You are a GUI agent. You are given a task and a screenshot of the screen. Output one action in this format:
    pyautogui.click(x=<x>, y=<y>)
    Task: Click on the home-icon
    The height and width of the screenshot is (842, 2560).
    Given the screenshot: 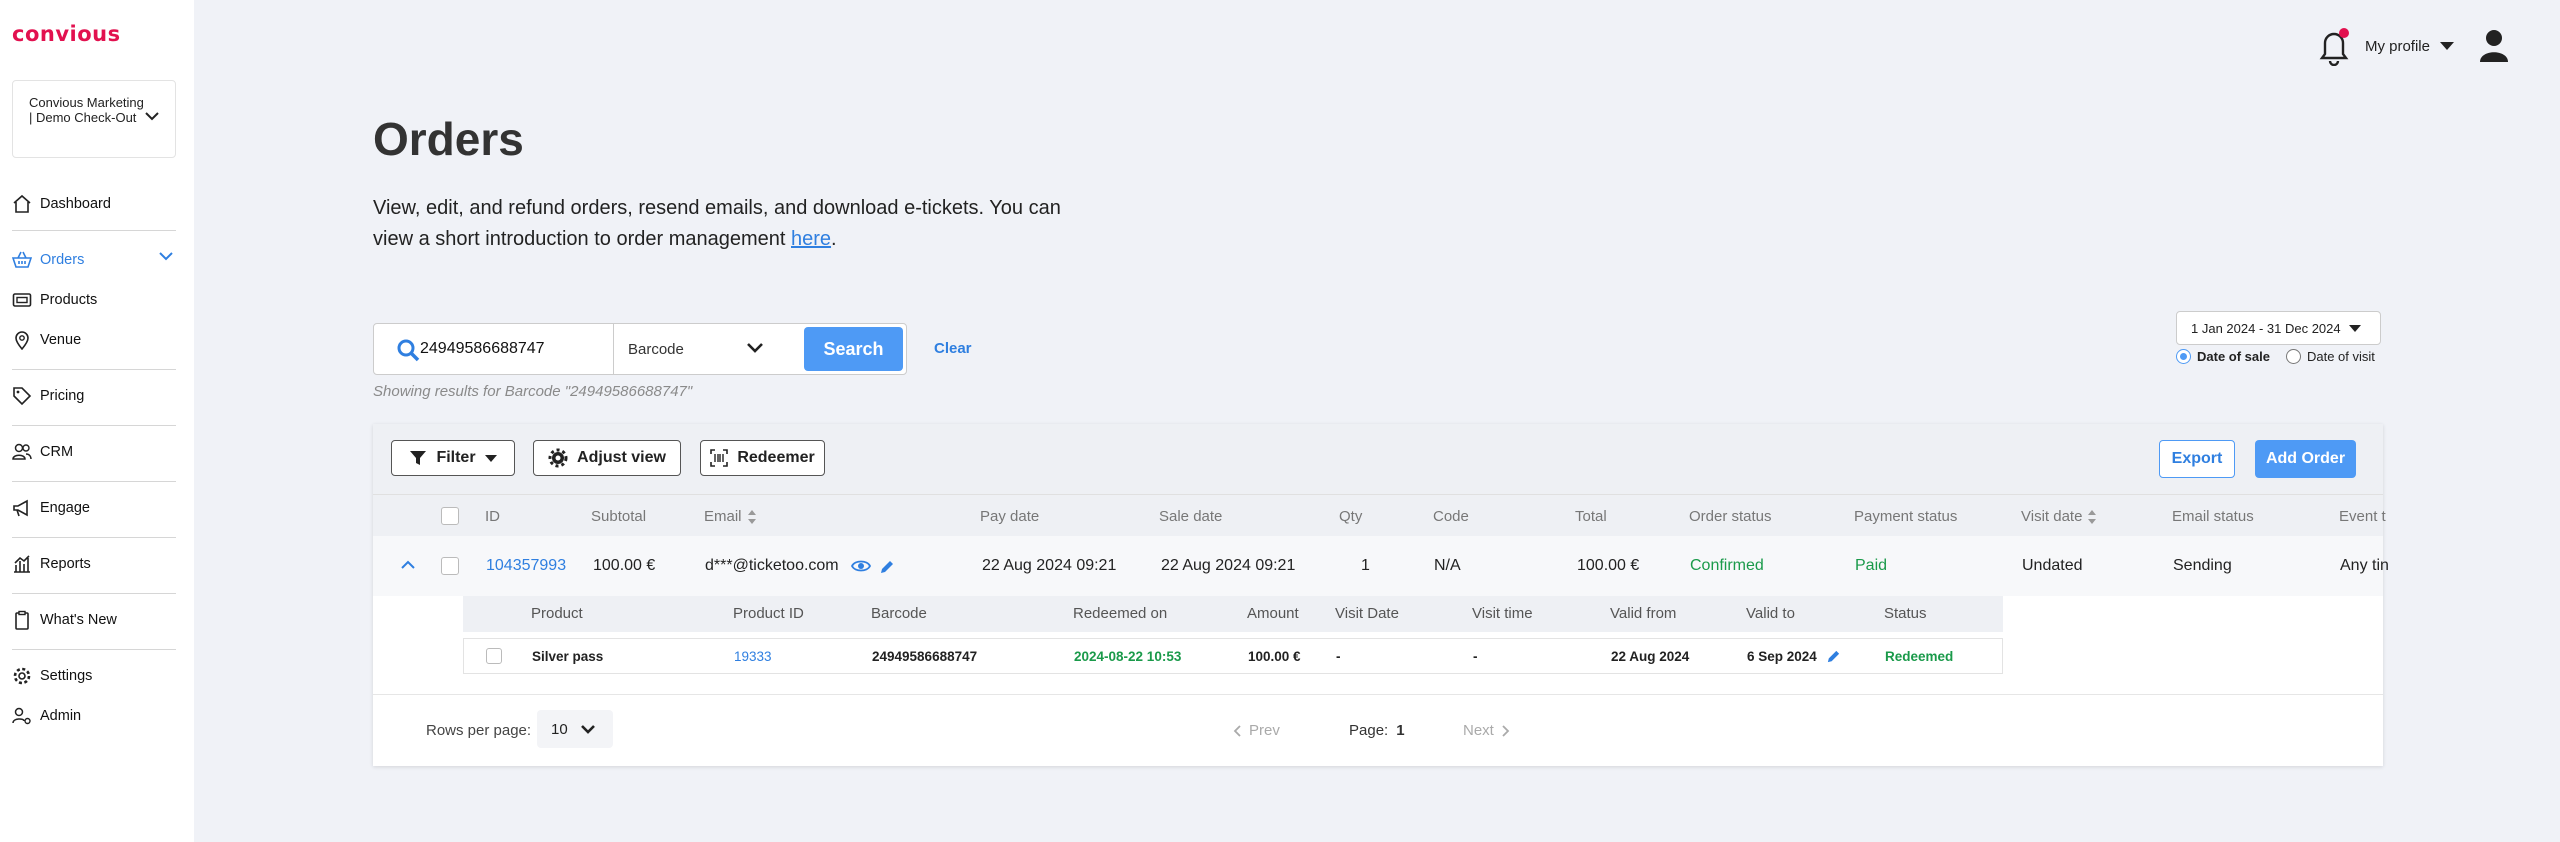 What is the action you would take?
    pyautogui.click(x=22, y=203)
    